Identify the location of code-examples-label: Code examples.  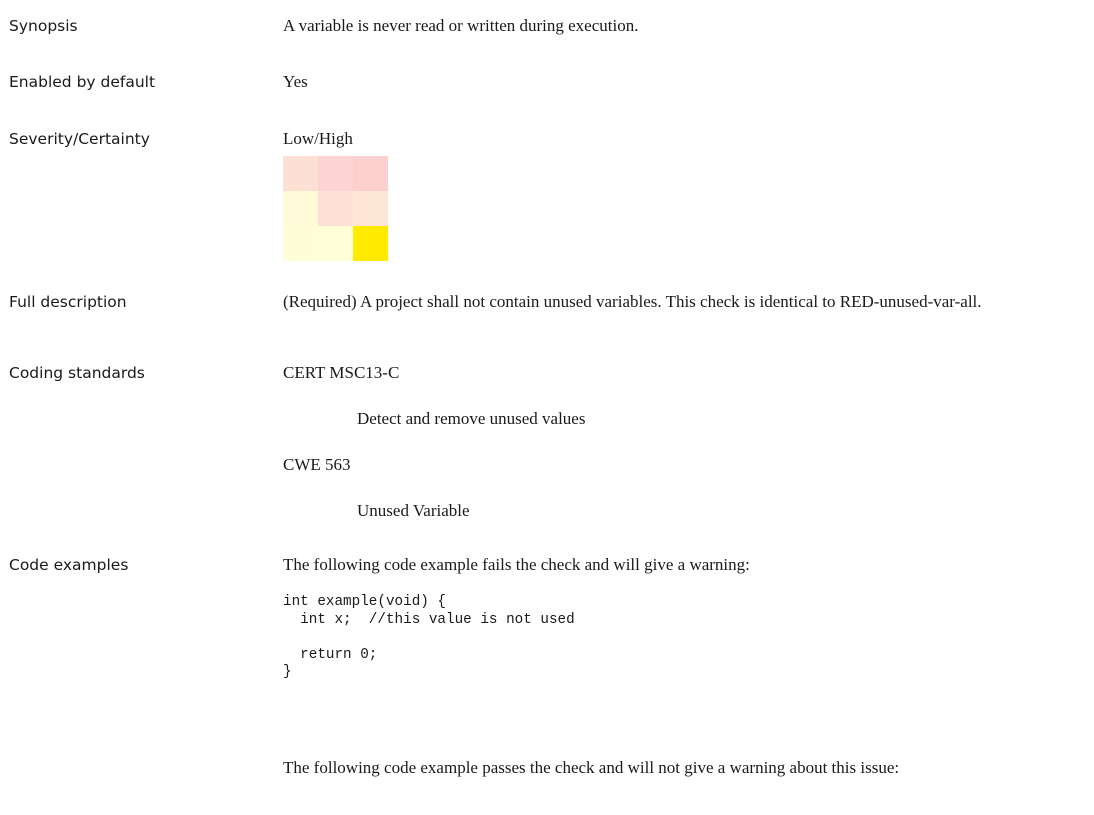
(69, 565).